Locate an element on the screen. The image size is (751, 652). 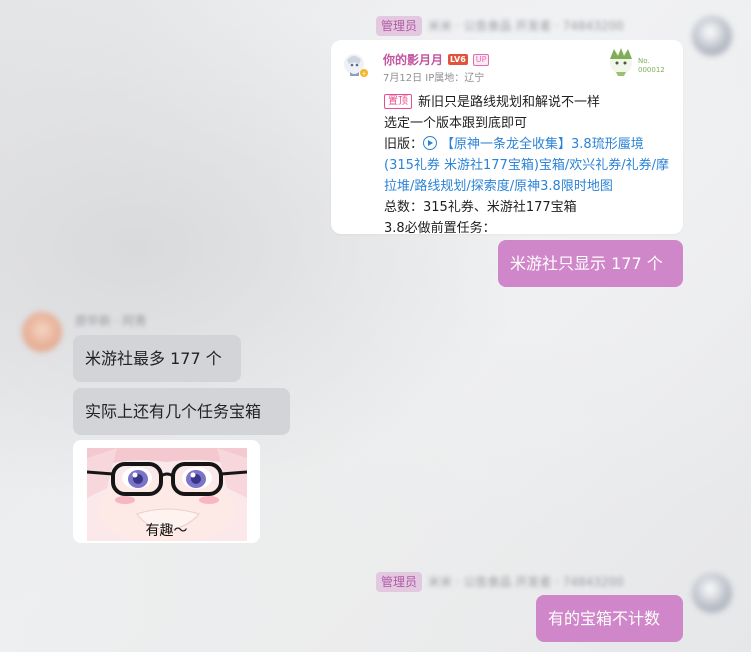
post-line-1: 新旧只是路线规划和解说不一样 is located at coordinates (509, 102).